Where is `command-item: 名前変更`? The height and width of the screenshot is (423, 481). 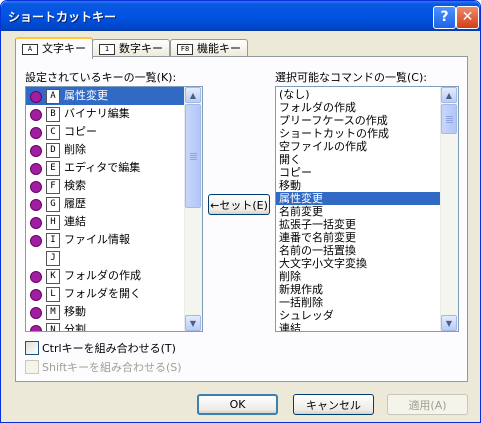 command-item: 名前変更 is located at coordinates (358, 211).